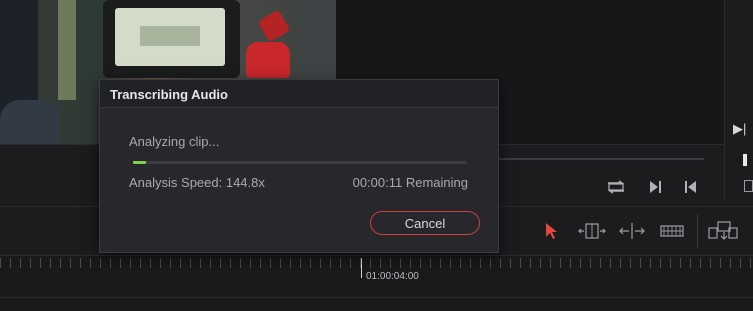 Image resolution: width=753 pixels, height=311 pixels. What do you see at coordinates (197, 182) in the screenshot?
I see `analysis-speed-text: Analysis Speed: 144.8x` at bounding box center [197, 182].